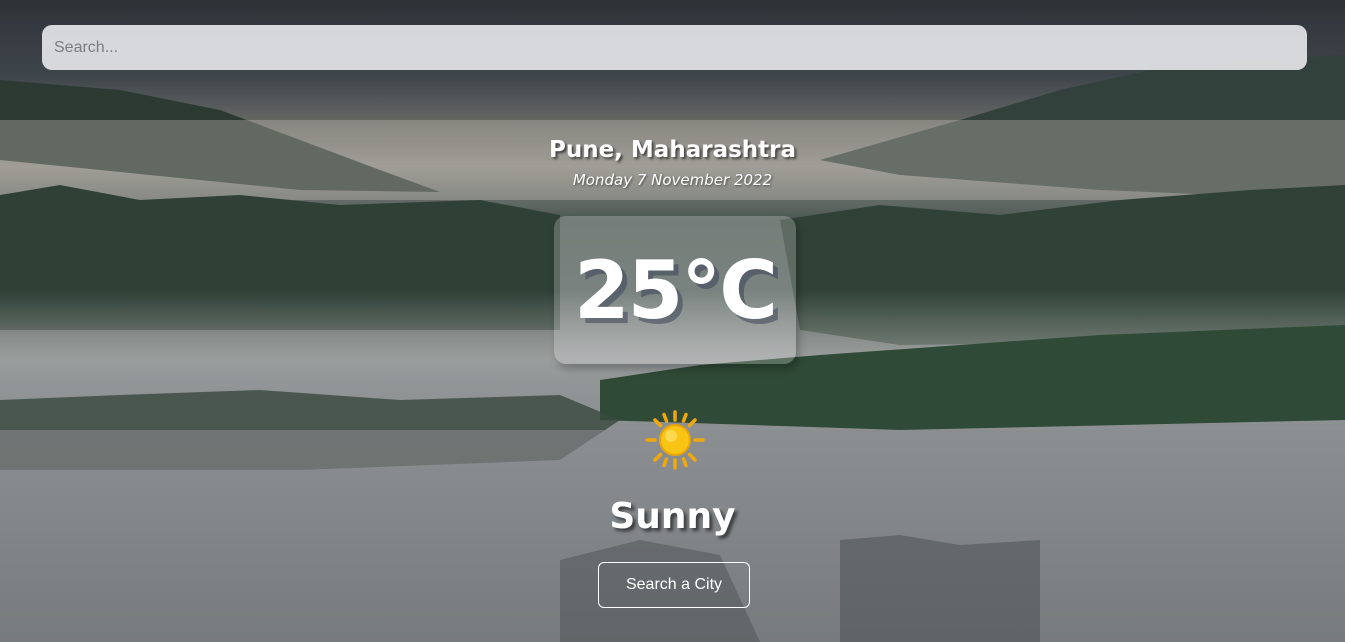 Image resolution: width=1345 pixels, height=642 pixels. I want to click on sun-icon, so click(675, 440).